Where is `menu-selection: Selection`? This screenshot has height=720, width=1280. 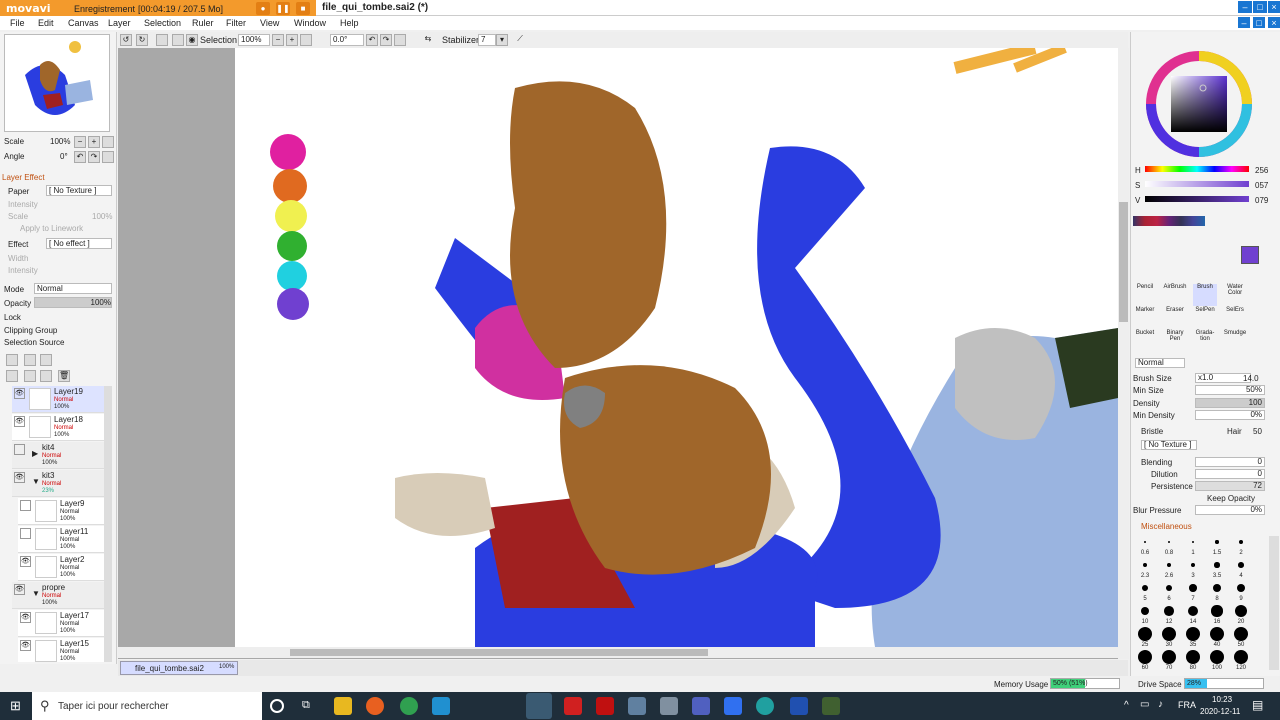
menu-selection: Selection is located at coordinates (162, 23).